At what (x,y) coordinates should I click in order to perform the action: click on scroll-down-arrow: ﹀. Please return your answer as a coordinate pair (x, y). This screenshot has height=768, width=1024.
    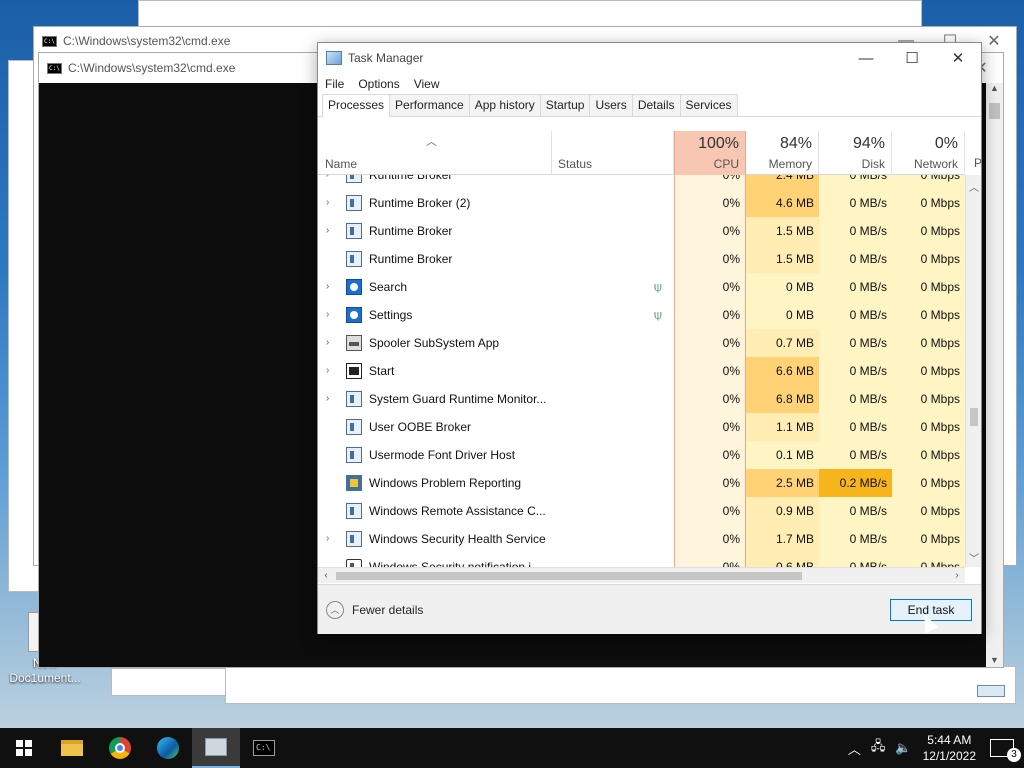
    Looking at the image, I should click on (974, 557).